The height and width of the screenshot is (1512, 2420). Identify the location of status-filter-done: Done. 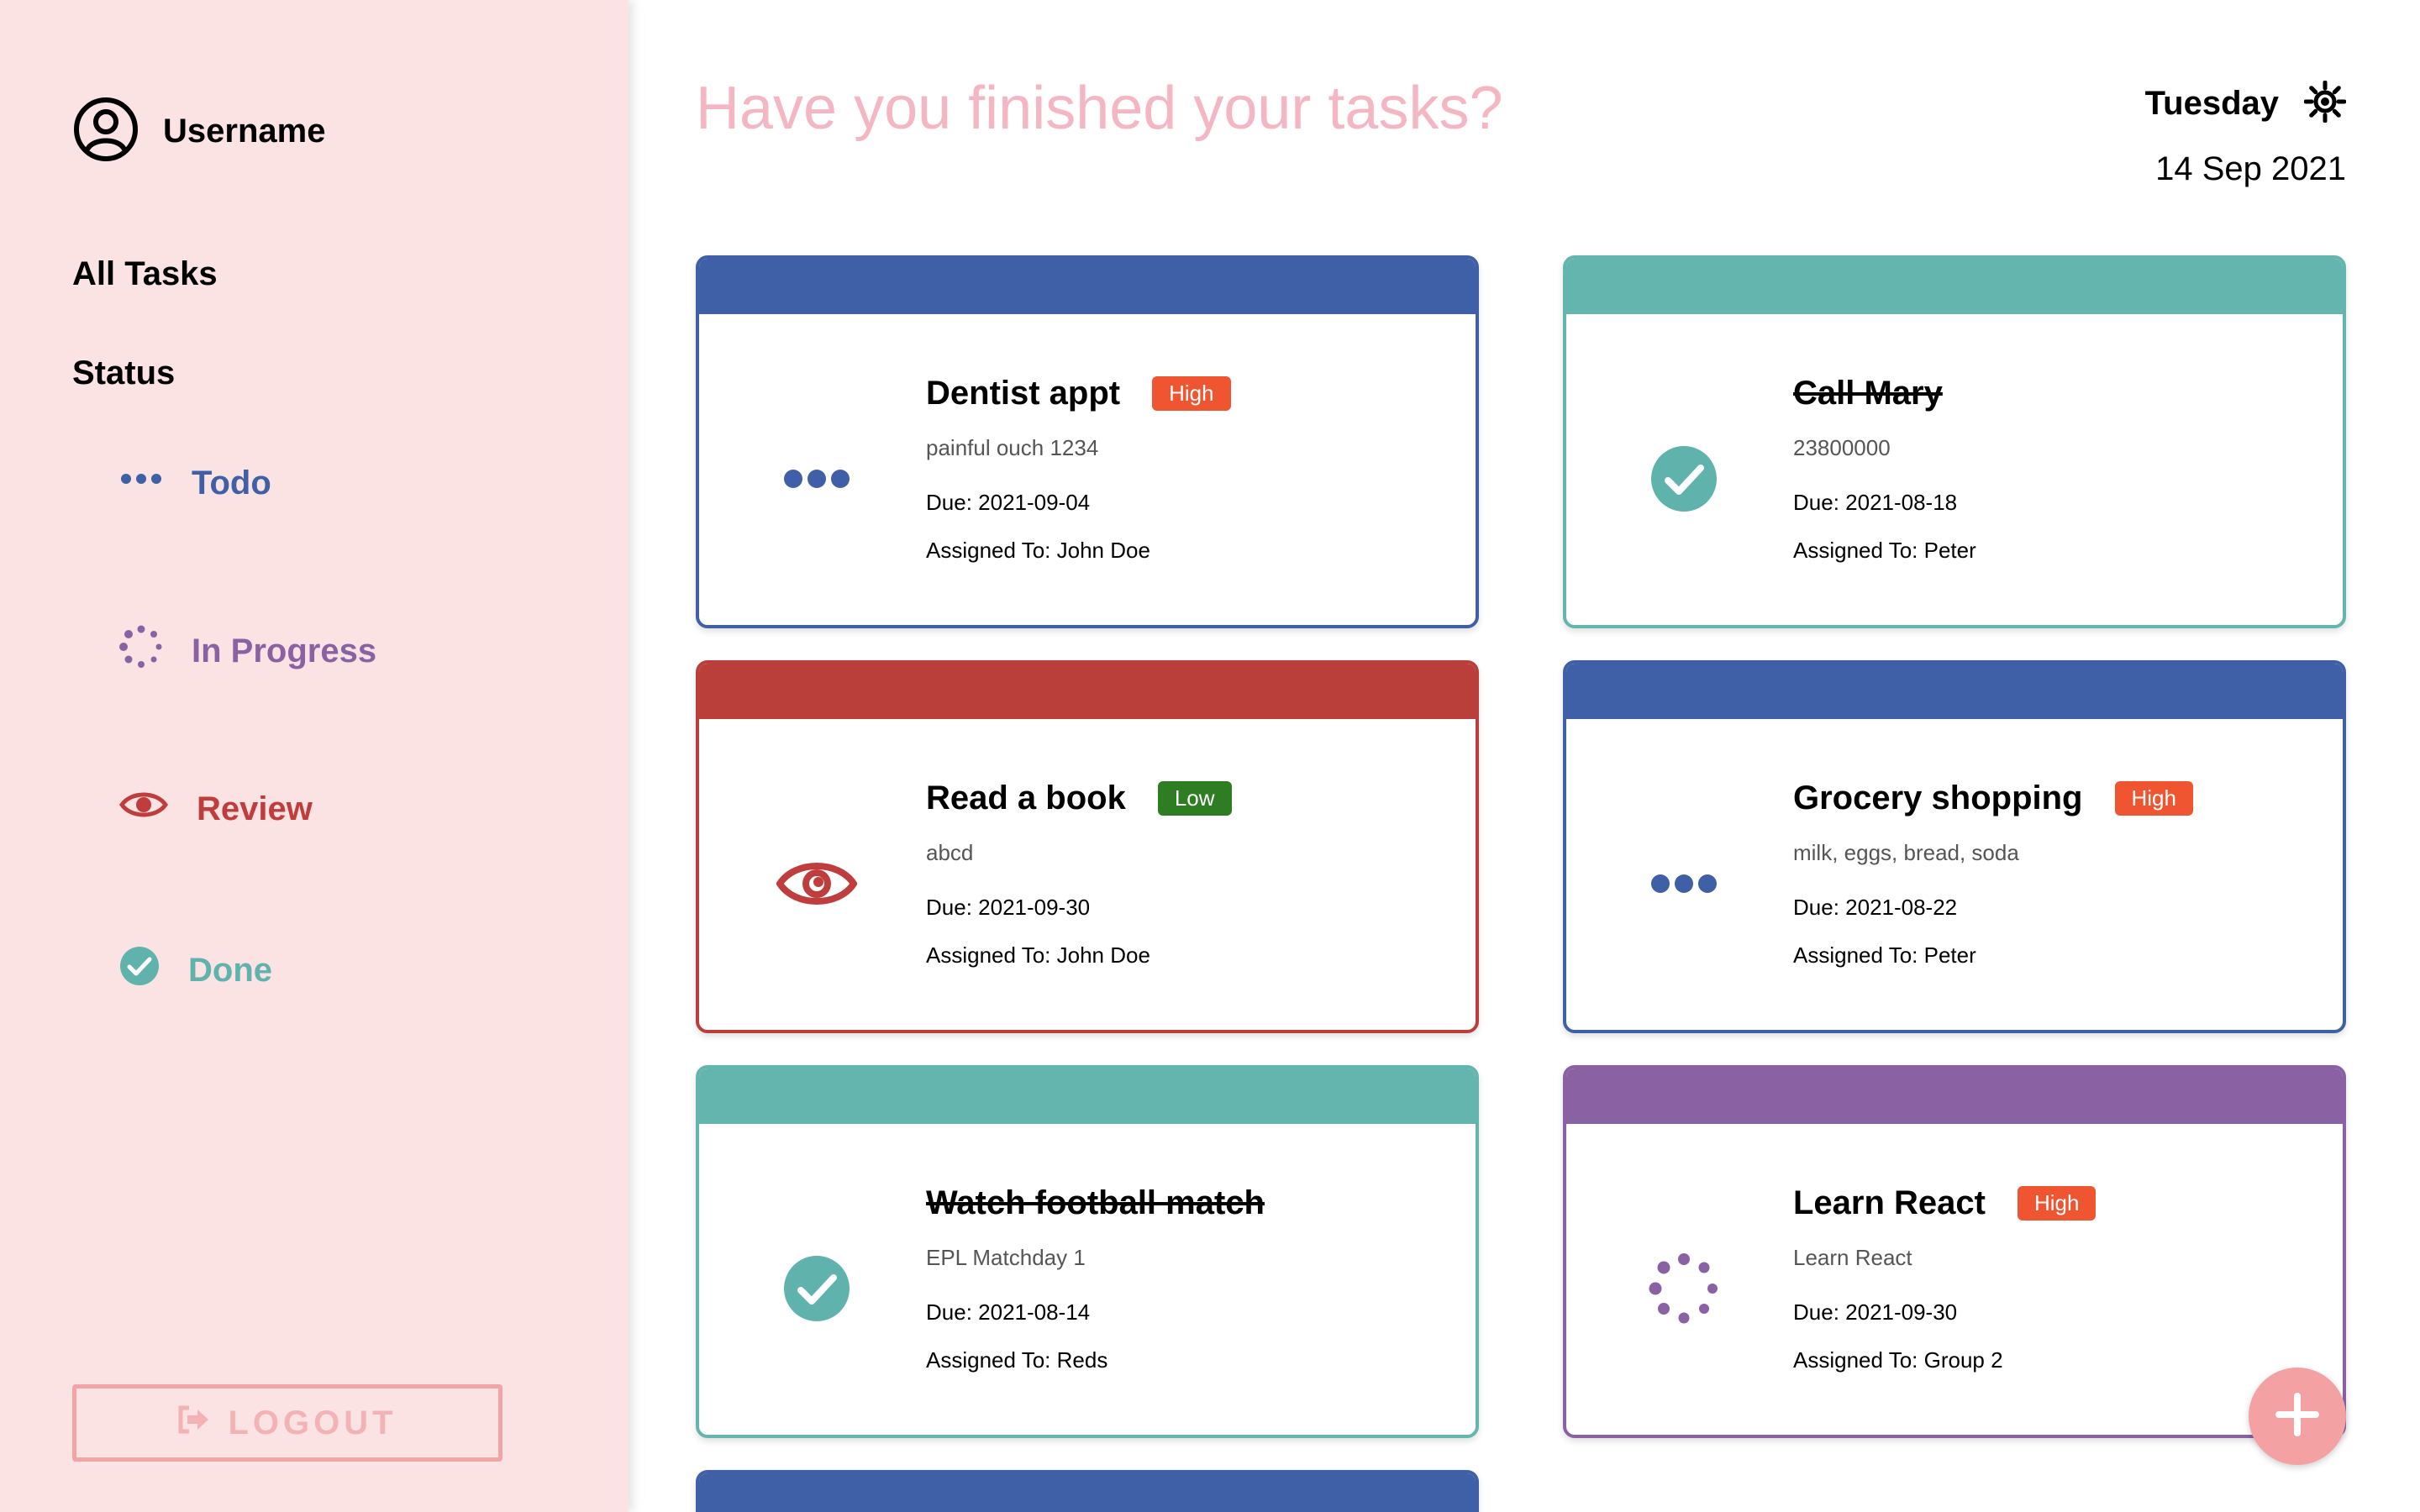
(195, 970).